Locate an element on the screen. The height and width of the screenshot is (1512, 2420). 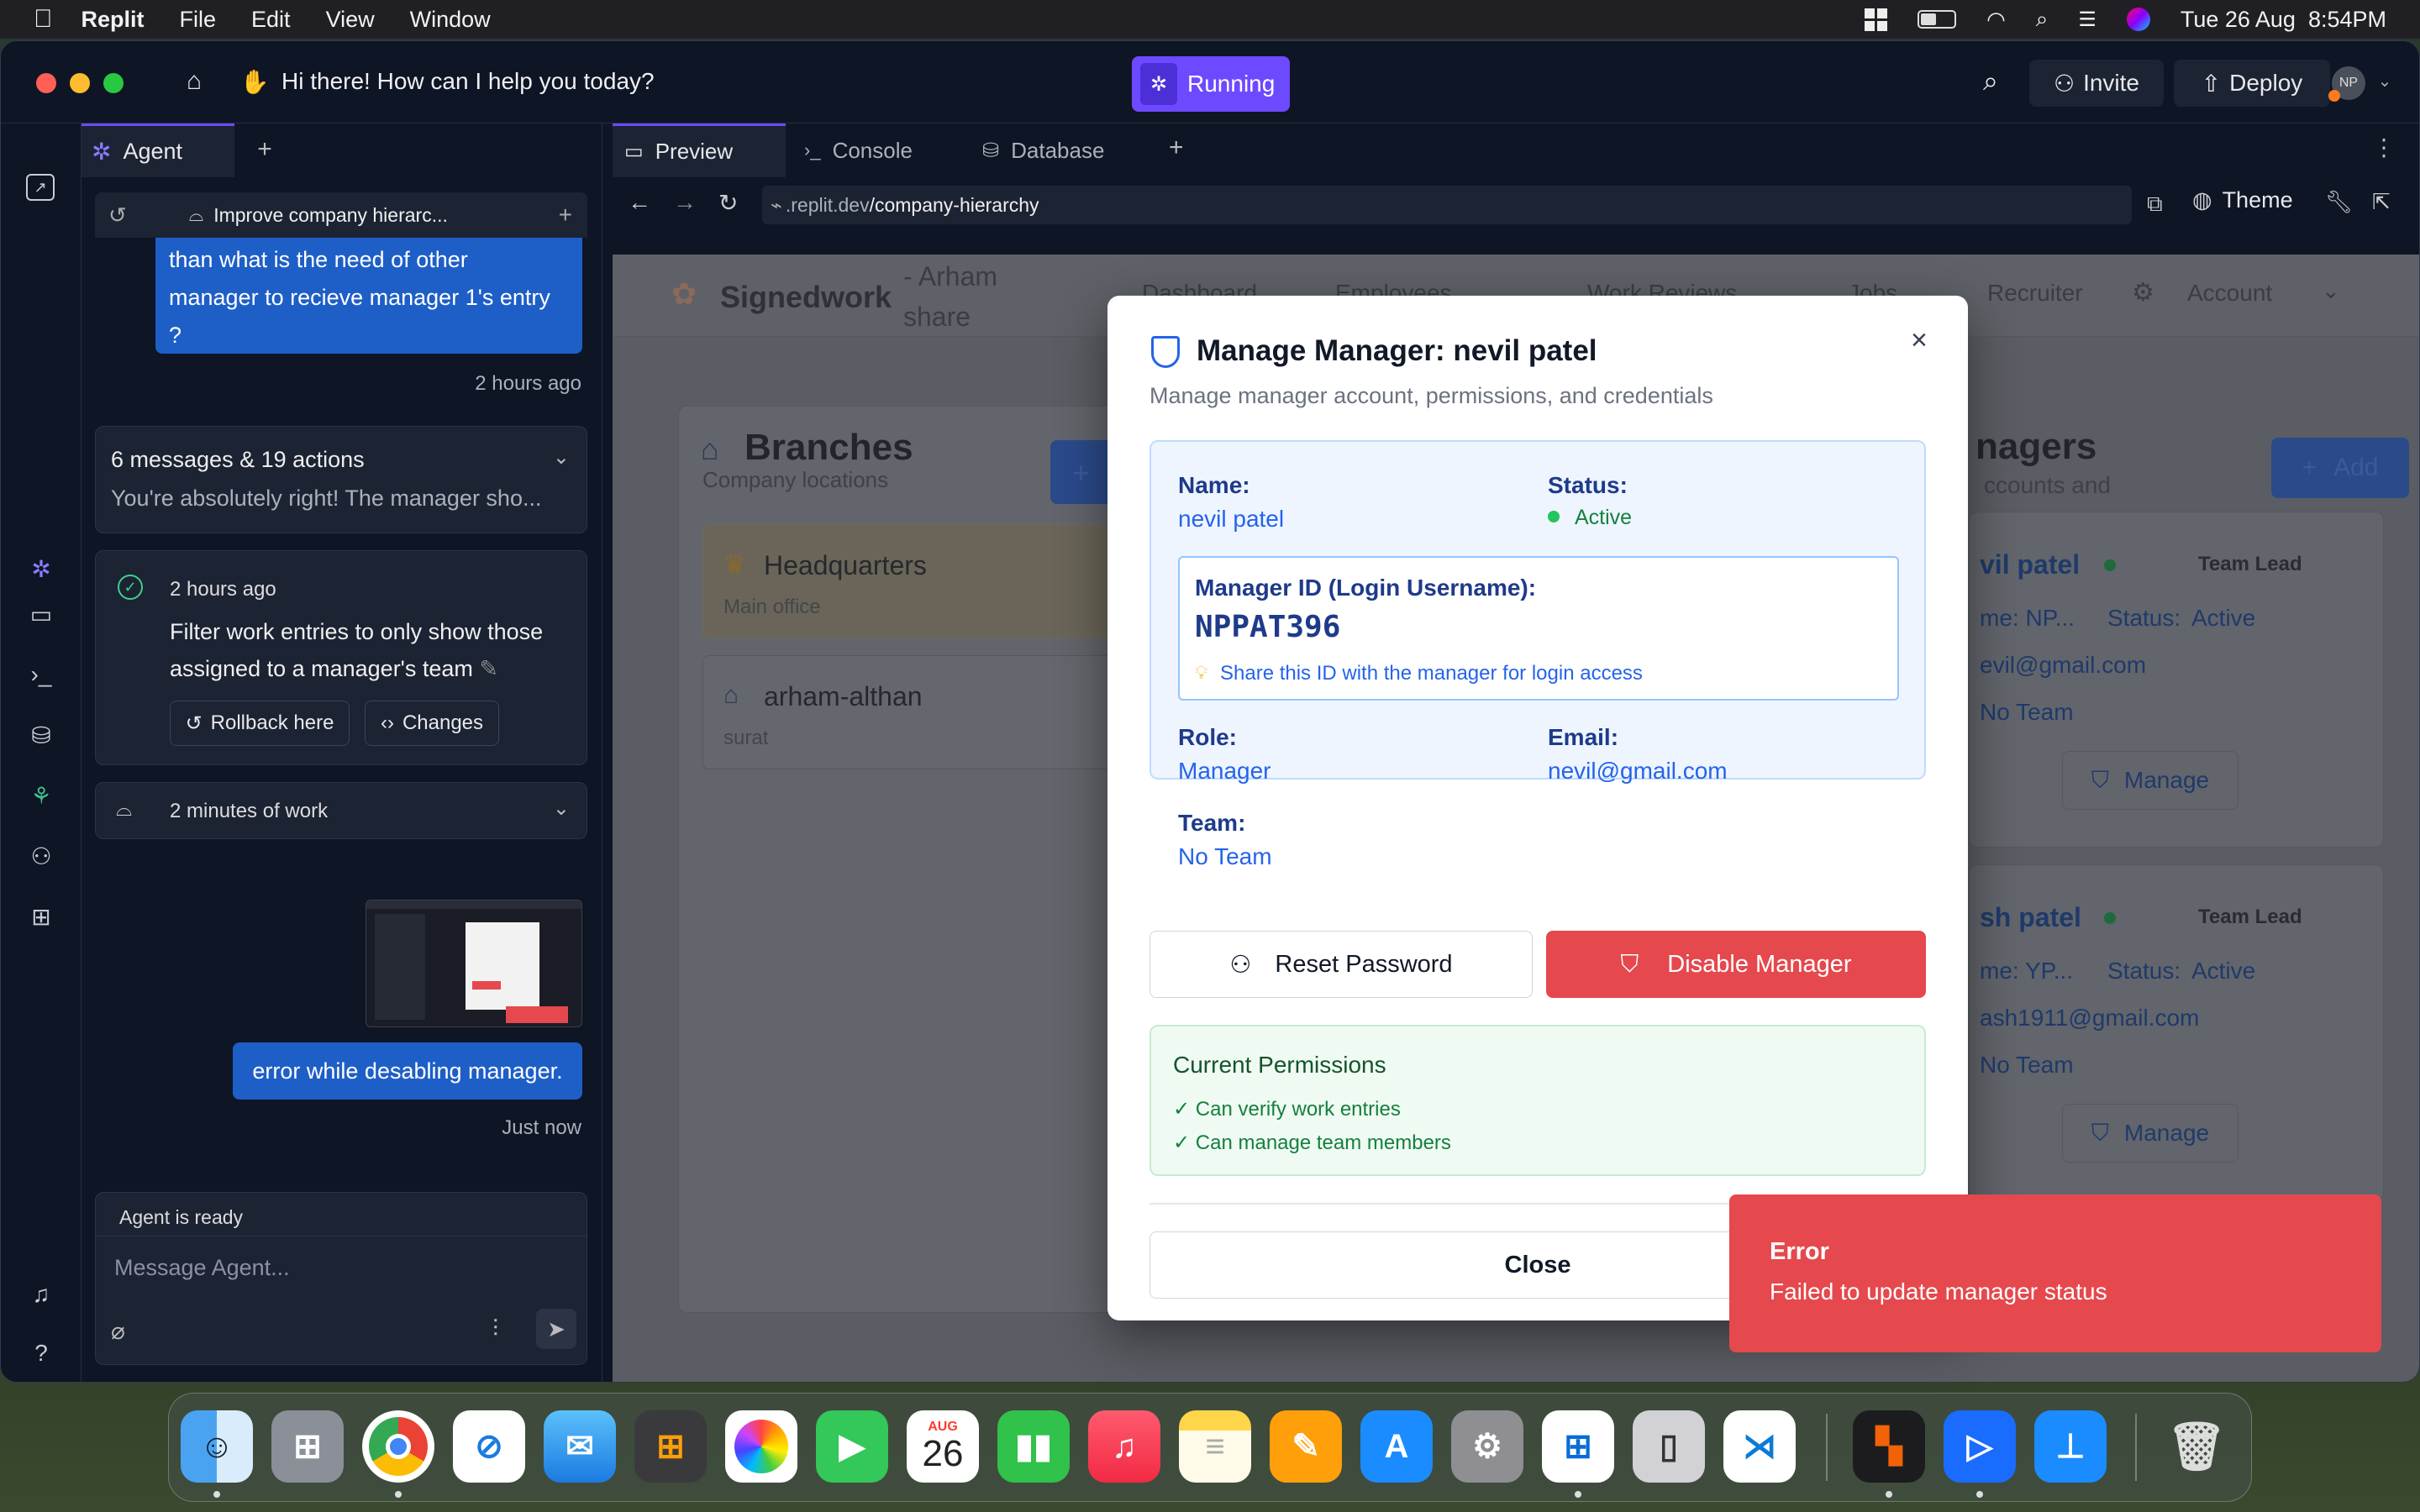
invite-button: ⚇ Invite is located at coordinates (2096, 83).